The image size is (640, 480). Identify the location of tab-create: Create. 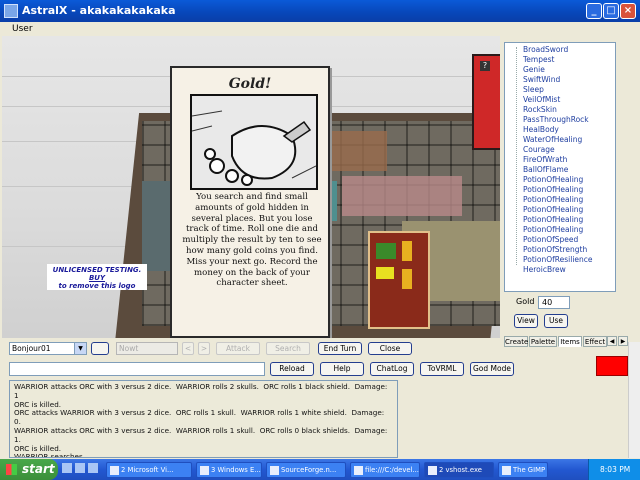
(516, 341).